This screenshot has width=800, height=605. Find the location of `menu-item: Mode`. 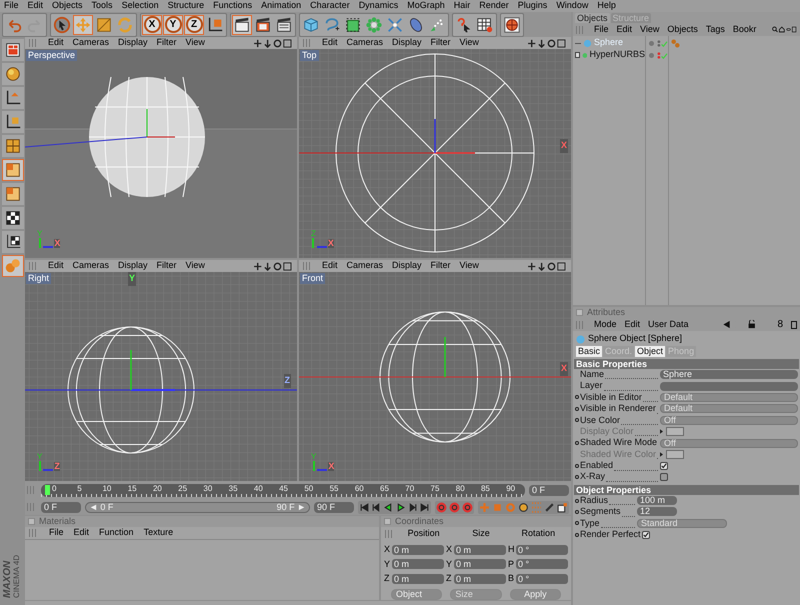

menu-item: Mode is located at coordinates (605, 325).